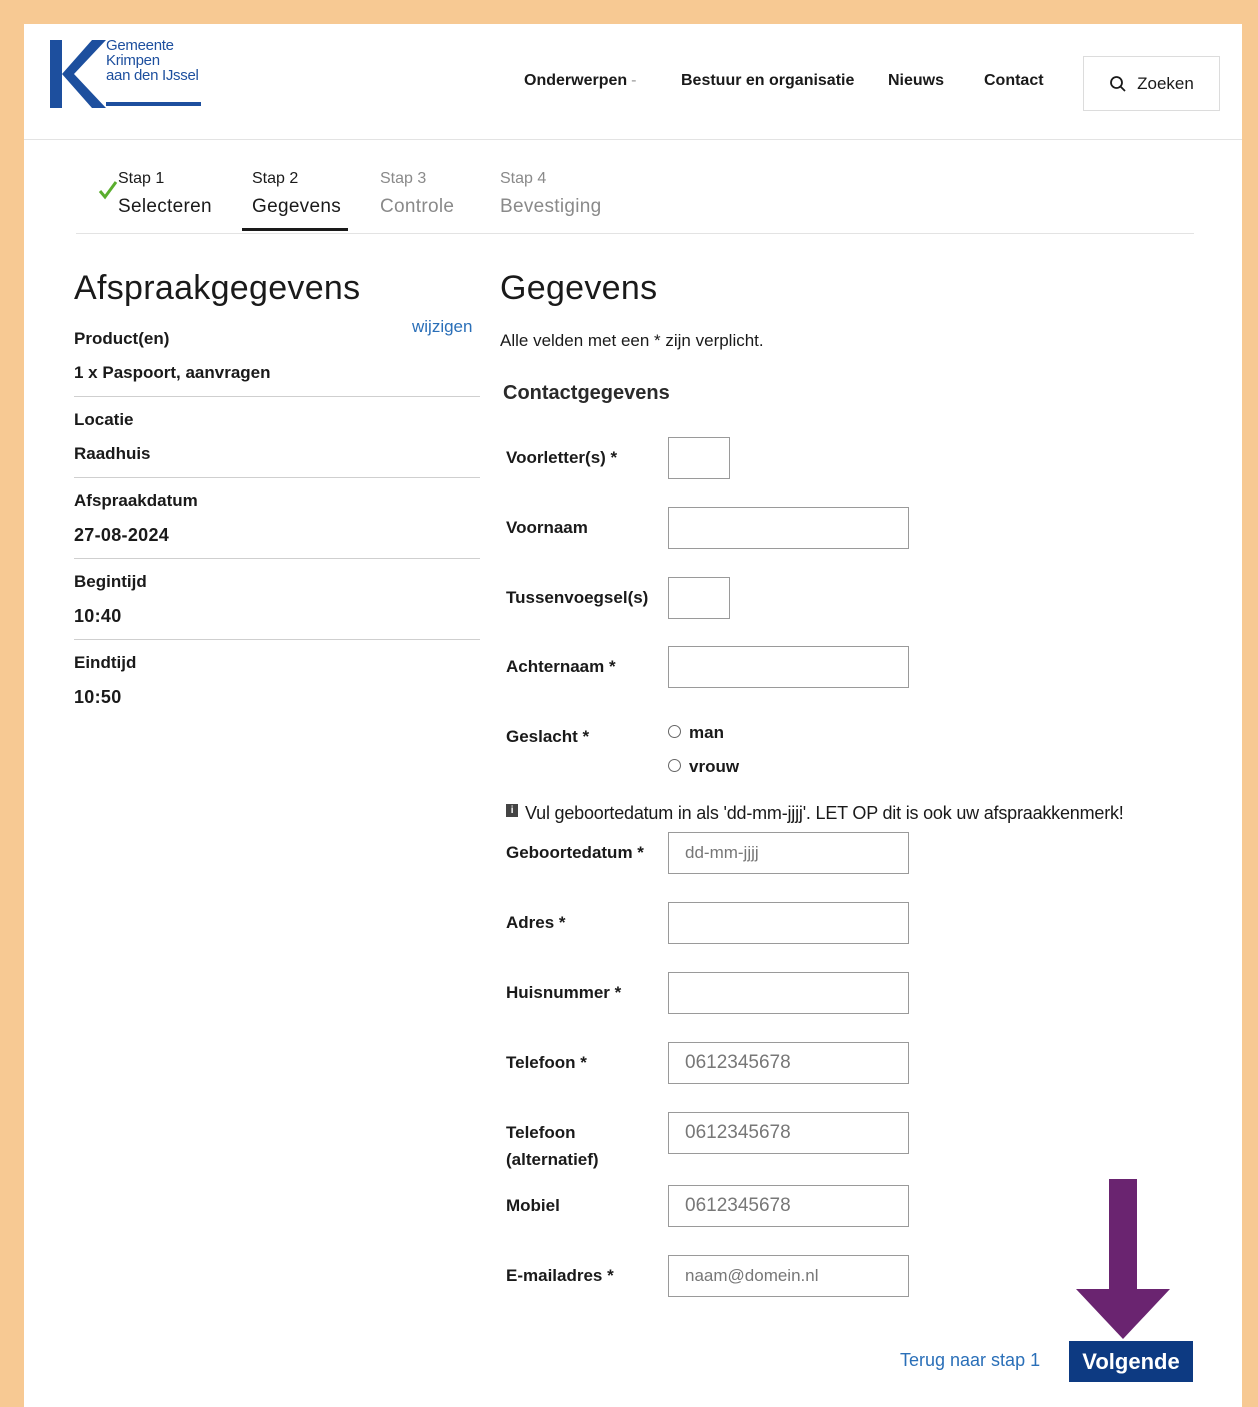 The height and width of the screenshot is (1407, 1258). Describe the element at coordinates (562, 457) in the screenshot. I see `initials-label: Voorletter(s) *` at that location.